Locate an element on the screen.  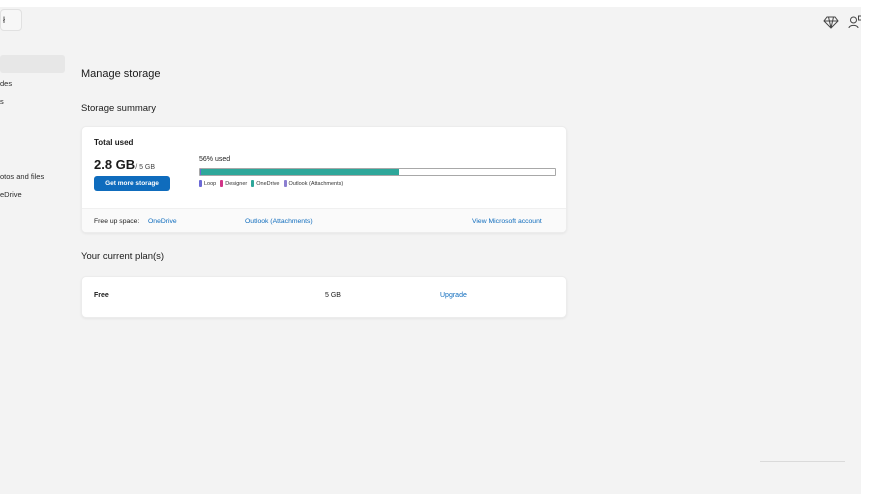
designer-swatch is located at coordinates (222, 183).